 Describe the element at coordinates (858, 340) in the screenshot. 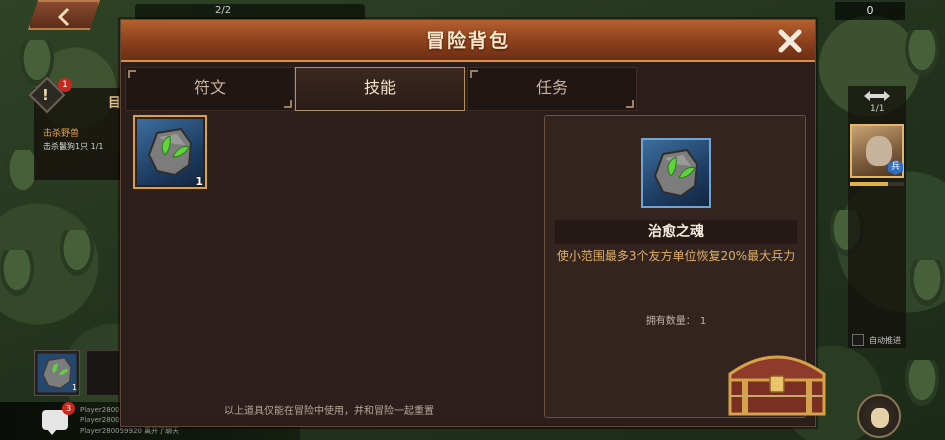

I see `auto-battle-checkbox` at that location.